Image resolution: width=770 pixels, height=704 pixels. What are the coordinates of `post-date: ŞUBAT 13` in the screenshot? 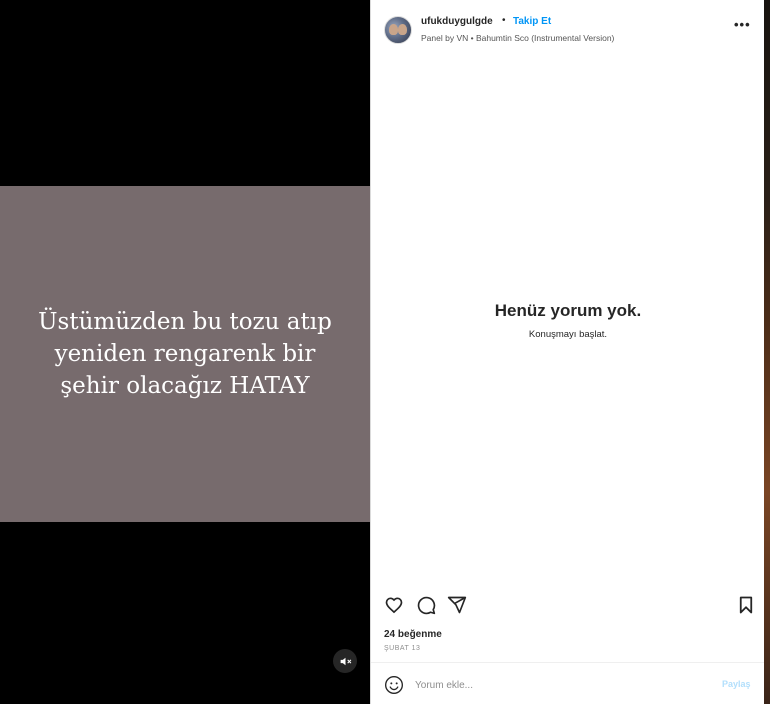 It's located at (402, 648).